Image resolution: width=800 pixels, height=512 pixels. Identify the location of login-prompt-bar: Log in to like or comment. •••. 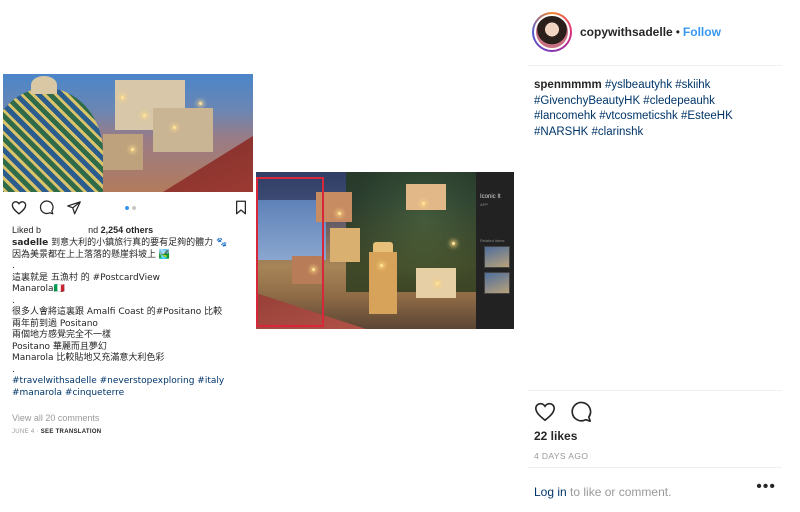
(655, 489).